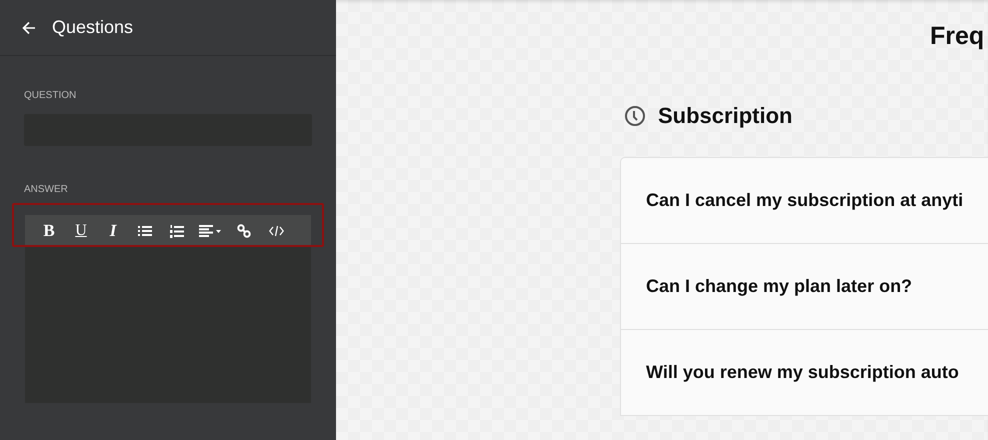  I want to click on back-arrow-icon, so click(29, 27).